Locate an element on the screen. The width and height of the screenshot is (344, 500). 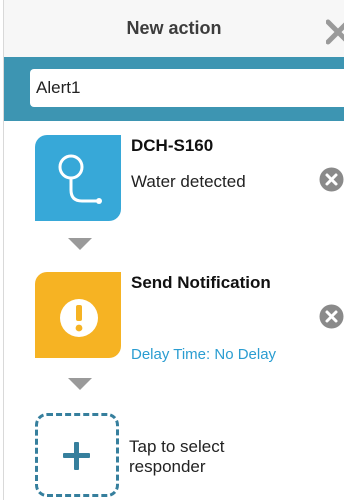
add-responder-tile is located at coordinates (77, 455).